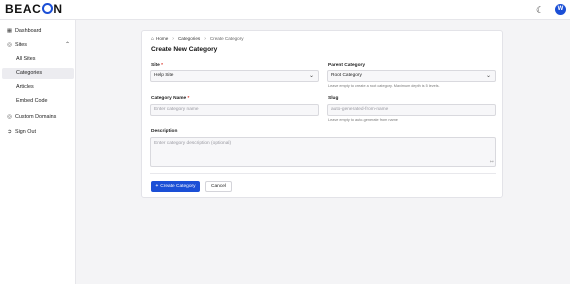 The height and width of the screenshot is (284, 570). What do you see at coordinates (347, 65) in the screenshot?
I see `parent-category-label: Parent Category` at bounding box center [347, 65].